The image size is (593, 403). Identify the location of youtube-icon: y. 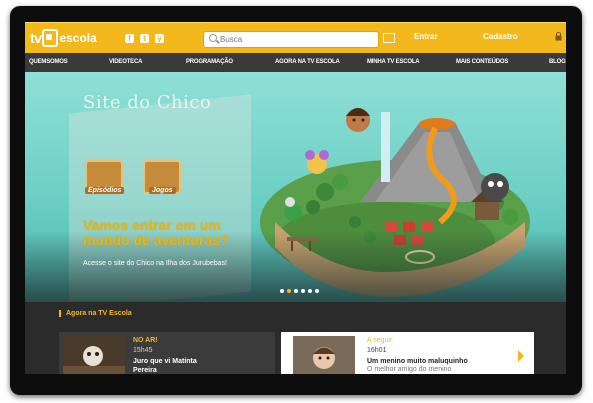
(159, 38).